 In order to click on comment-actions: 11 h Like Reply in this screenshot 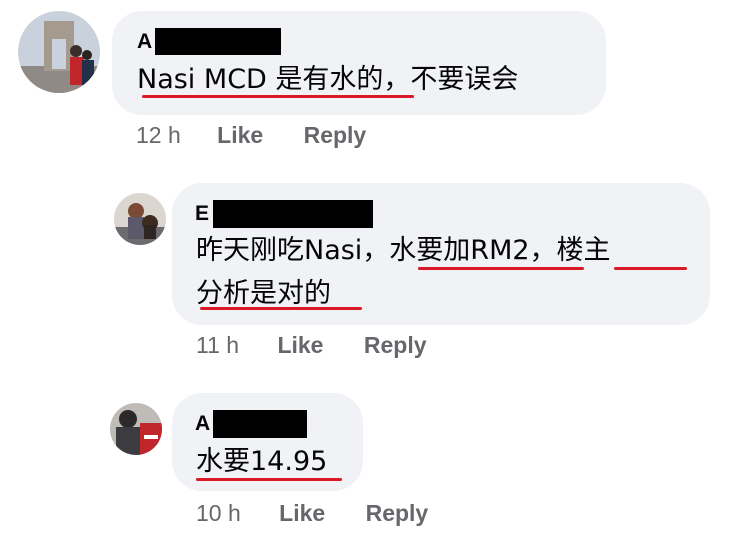, I will do `click(311, 345)`.